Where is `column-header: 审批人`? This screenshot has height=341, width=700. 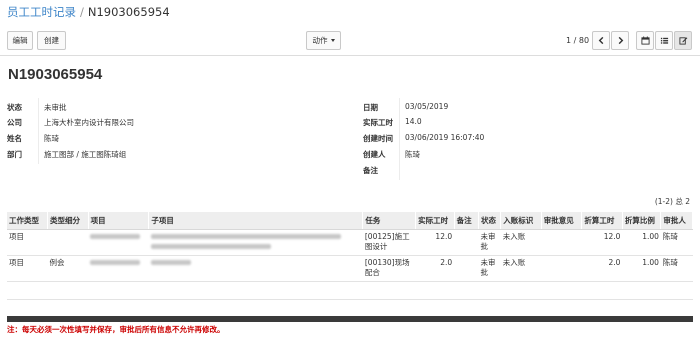
column-header: 审批人 is located at coordinates (676, 221).